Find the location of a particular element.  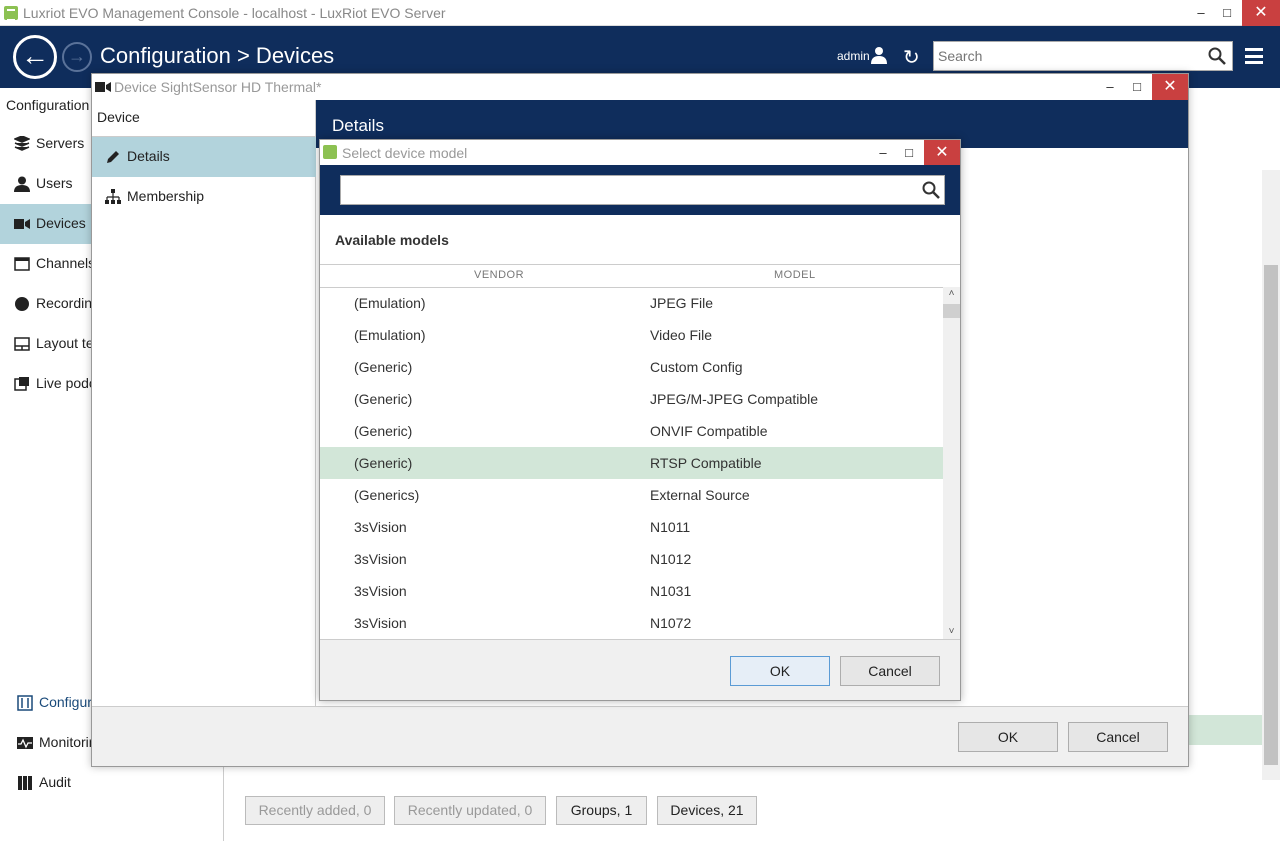

pencil-icon is located at coordinates (113, 157).